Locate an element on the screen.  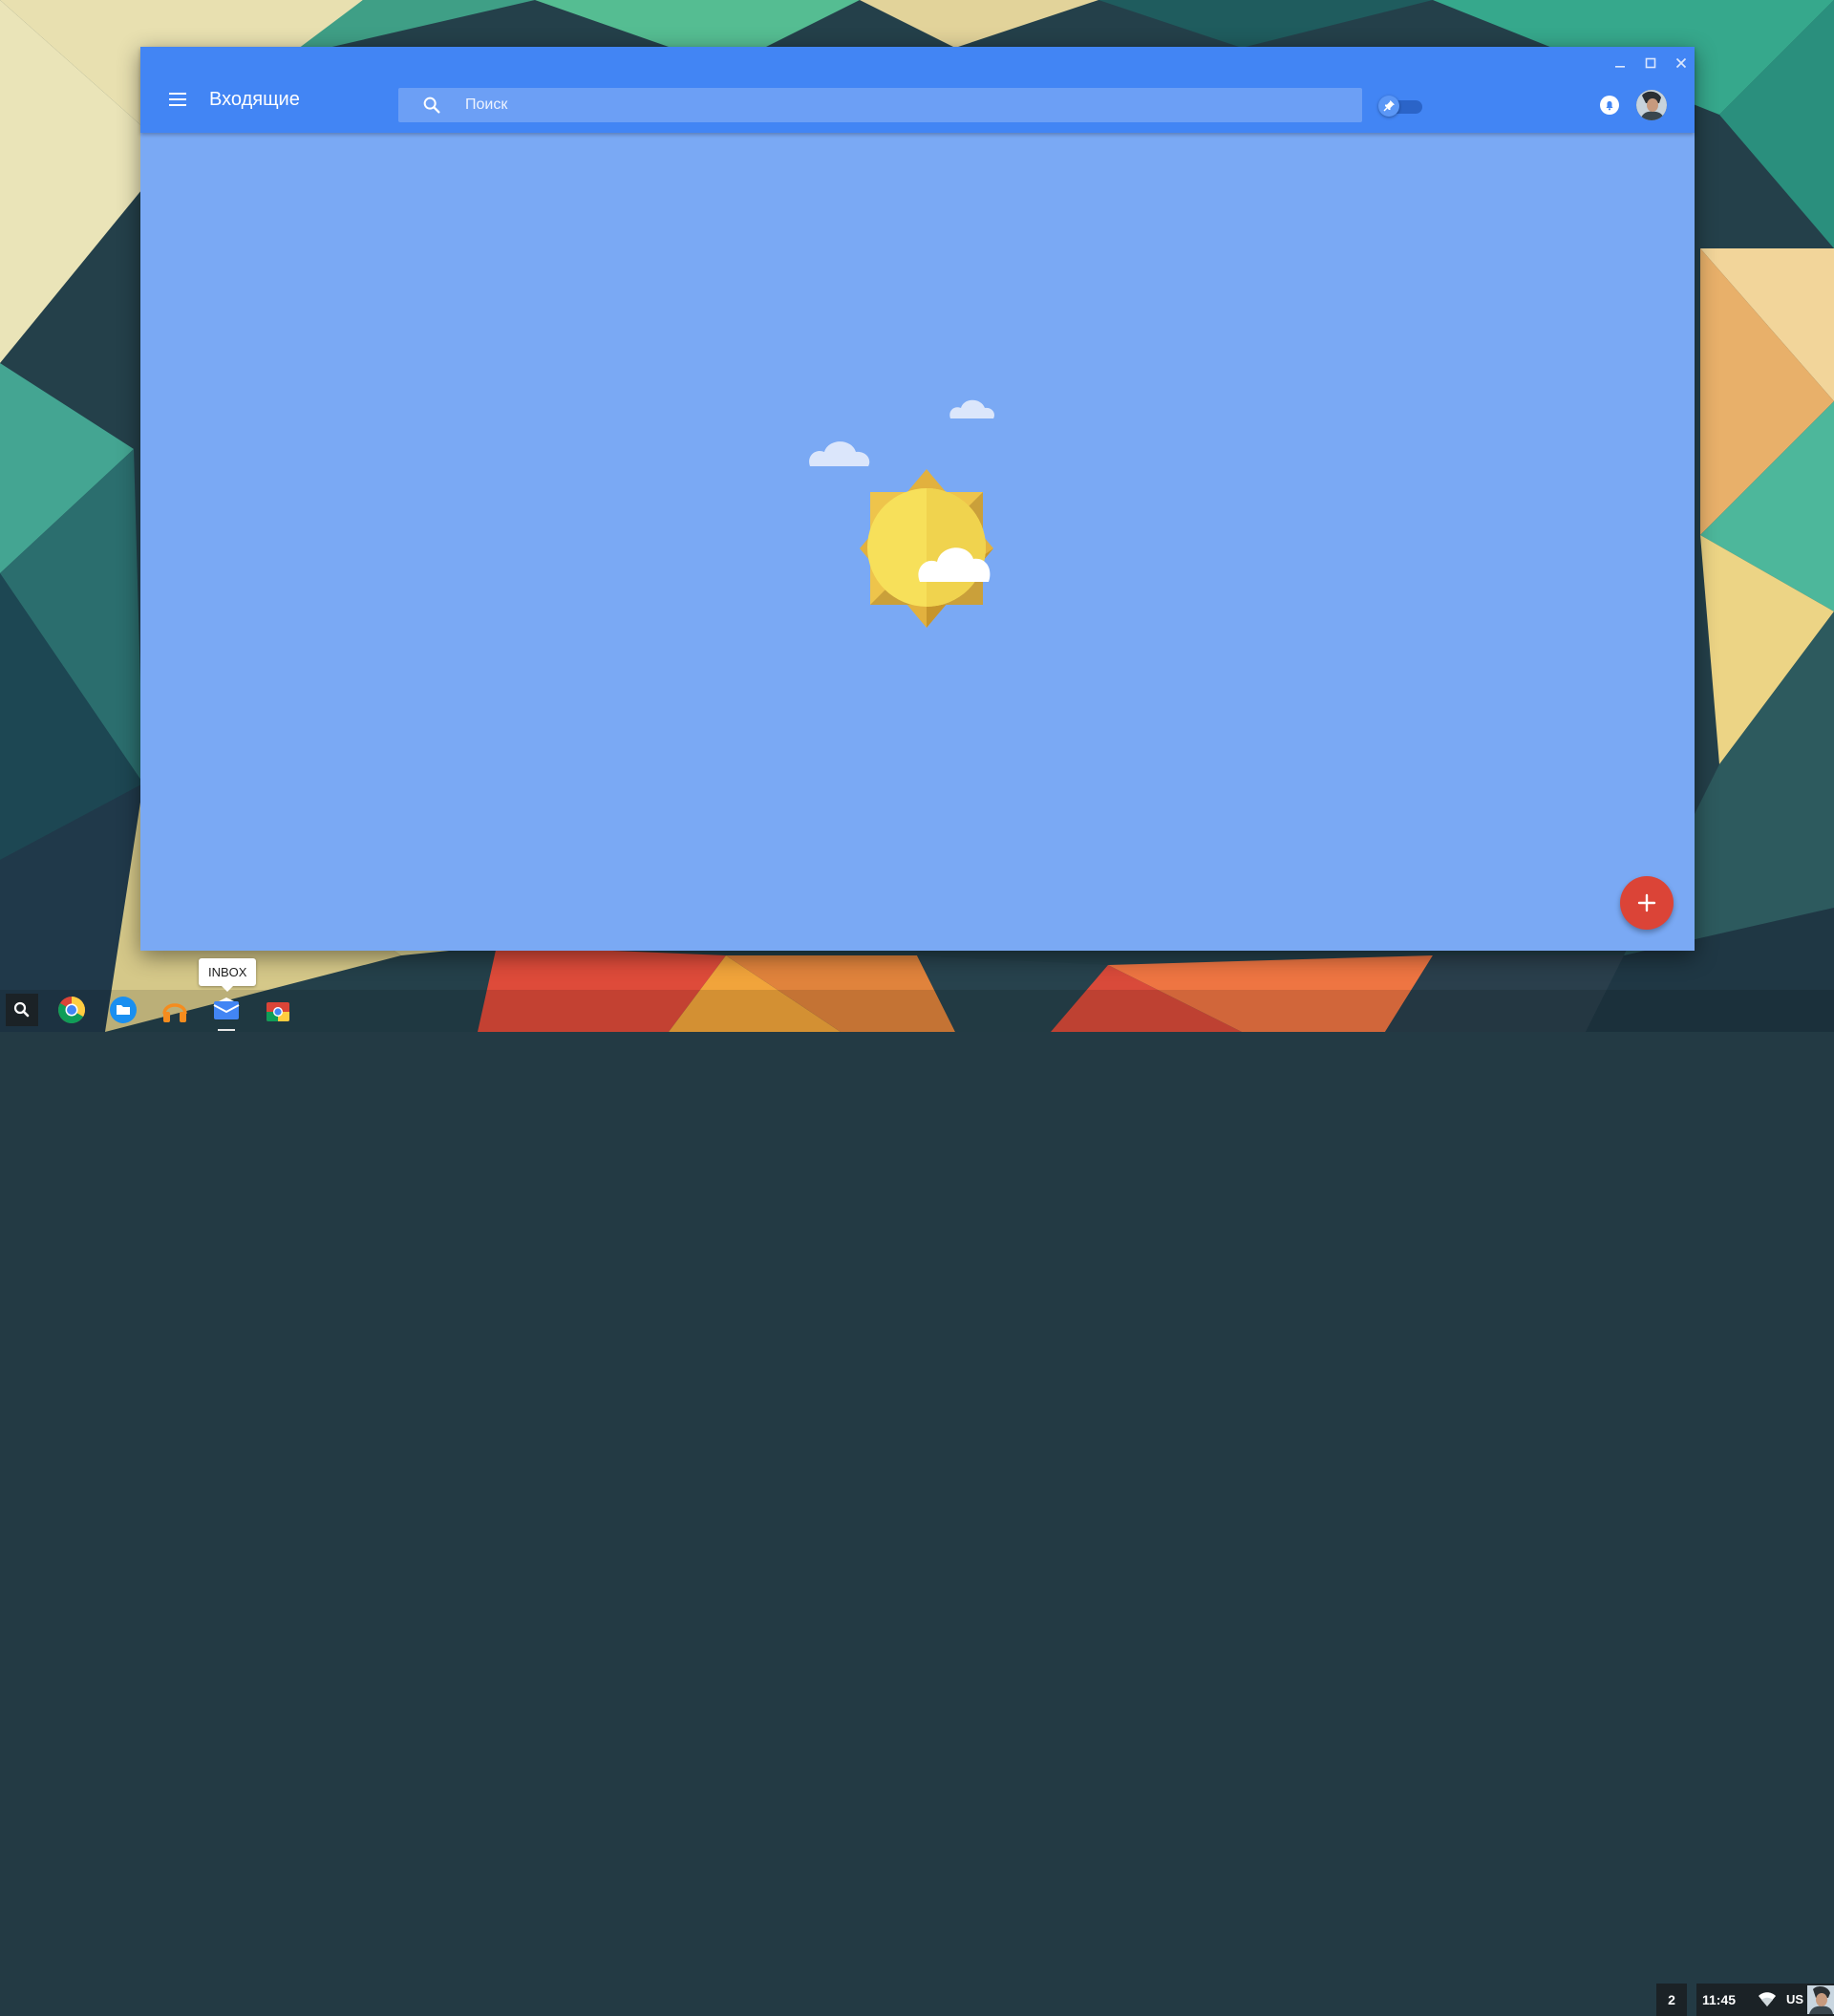
shelf-app-webstore is located at coordinates (278, 1010).